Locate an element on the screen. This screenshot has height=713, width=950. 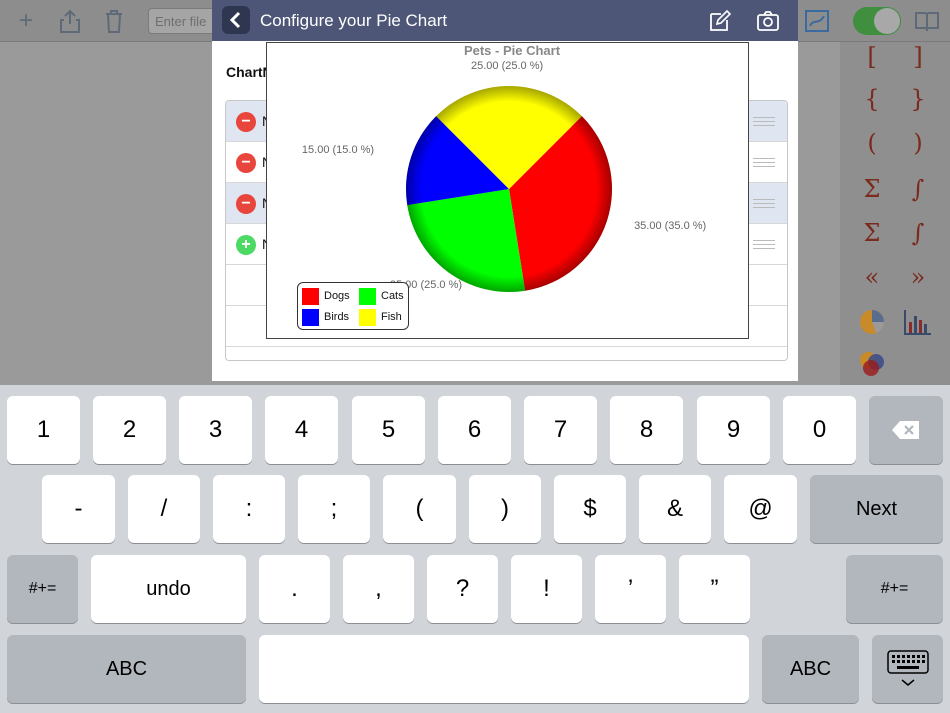
next-key: Next is located at coordinates (876, 509).